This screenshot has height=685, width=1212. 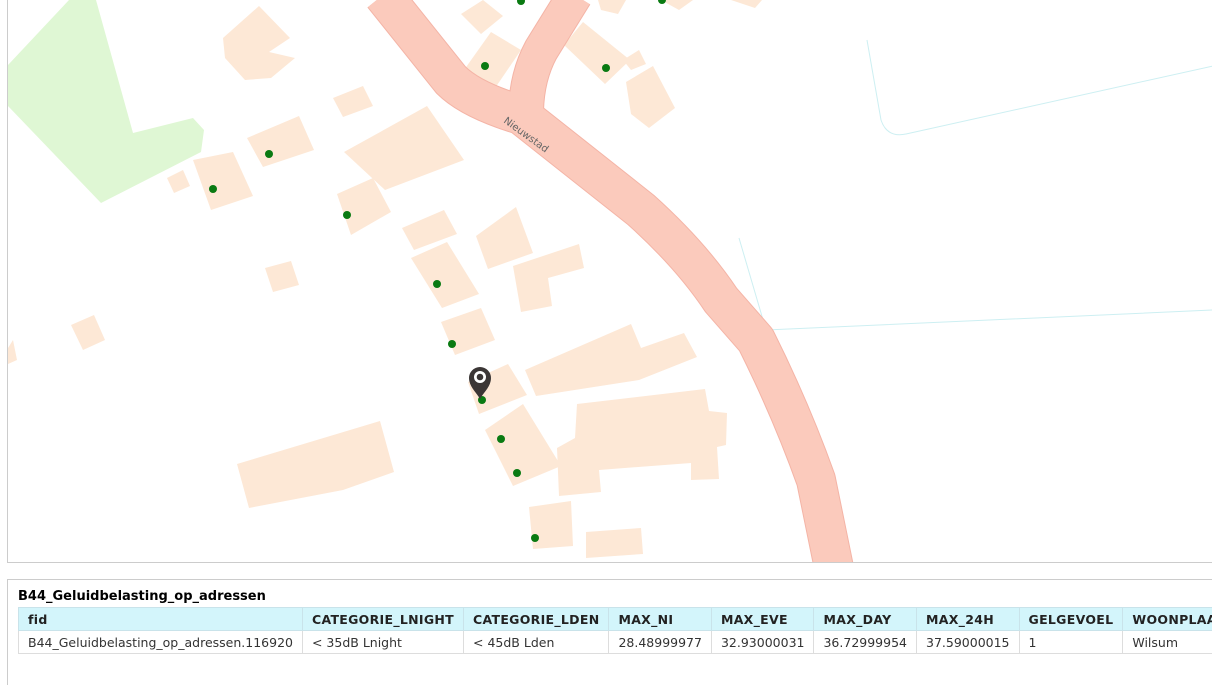 I want to click on grass-area, so click(x=106, y=101).